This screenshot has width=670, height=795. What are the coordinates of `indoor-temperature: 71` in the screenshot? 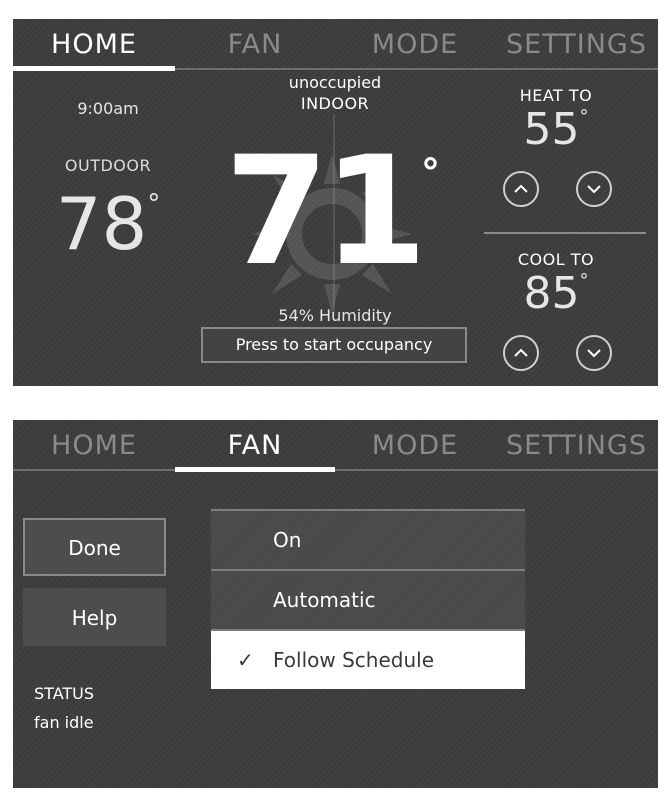 It's located at (326, 212).